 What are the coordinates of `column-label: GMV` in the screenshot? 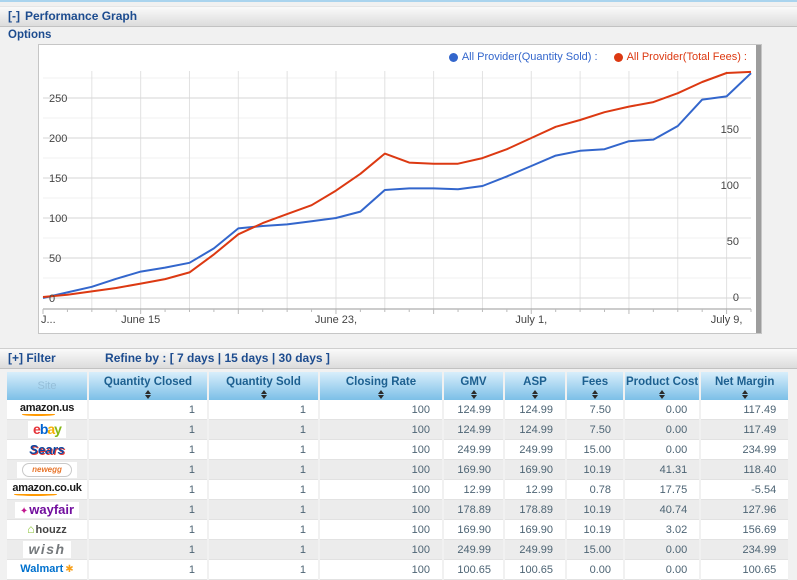 It's located at (473, 382).